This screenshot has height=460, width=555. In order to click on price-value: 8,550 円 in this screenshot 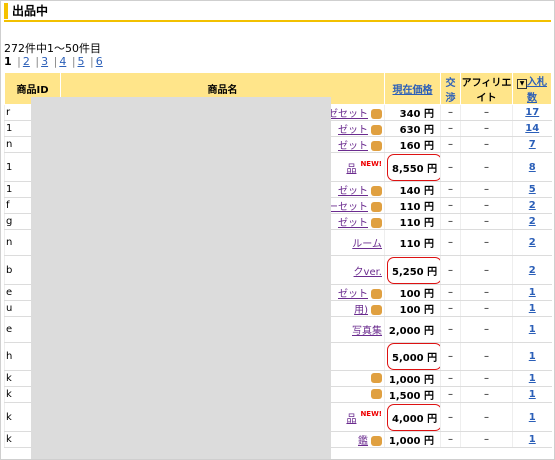, I will do `click(414, 167)`.